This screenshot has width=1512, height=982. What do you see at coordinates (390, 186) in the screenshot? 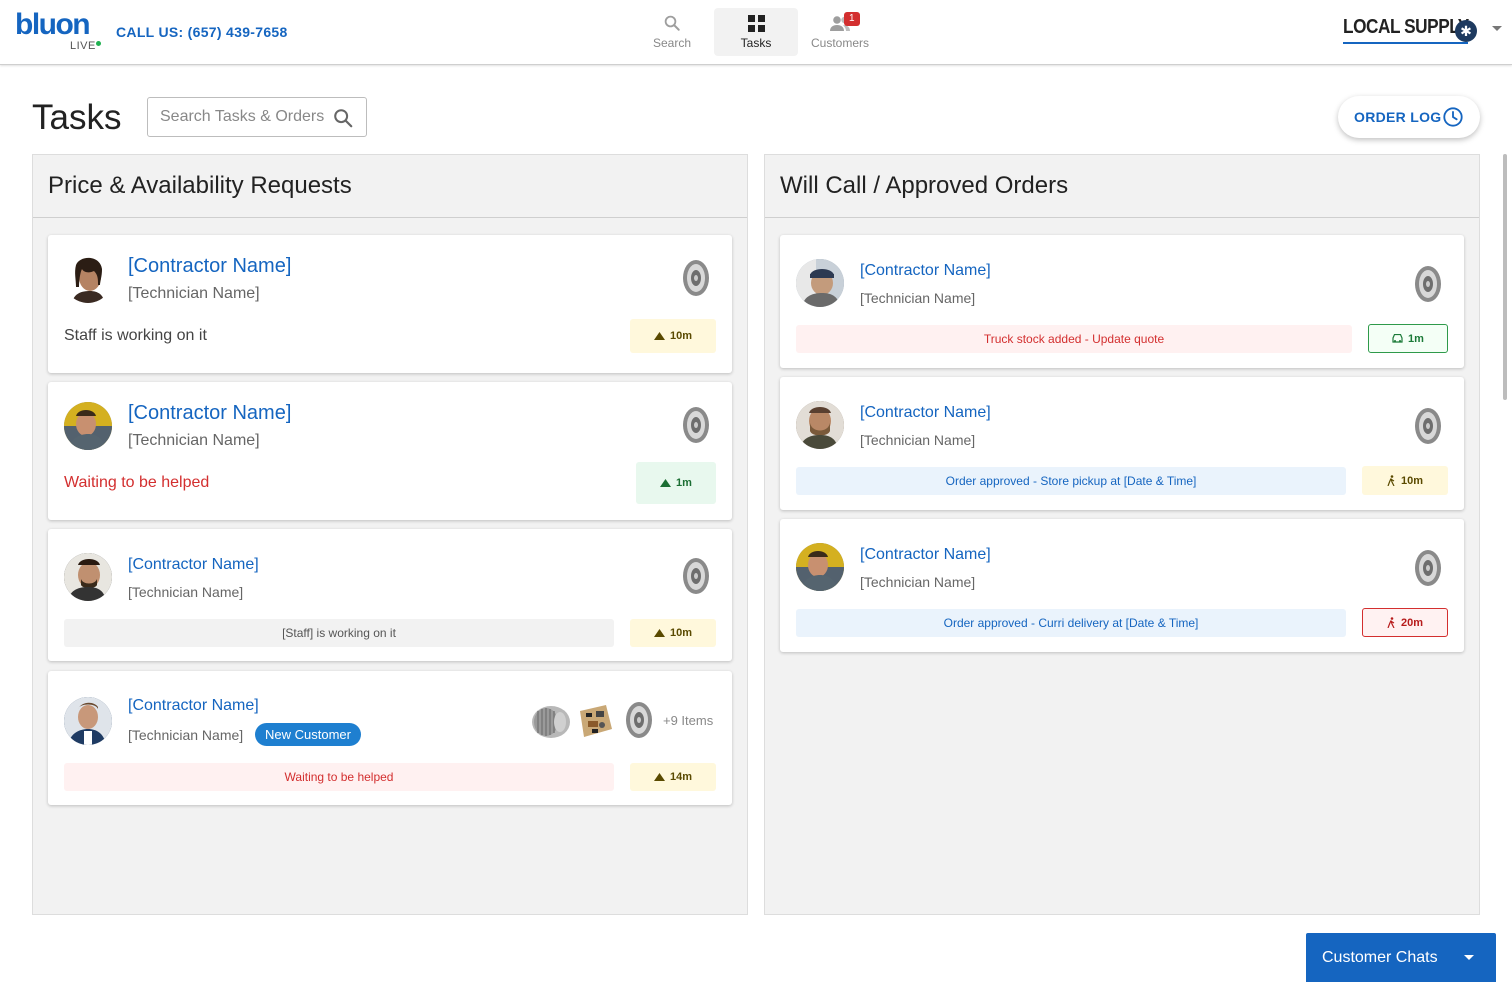
I see `panel-title: Price & Availability Requests` at bounding box center [390, 186].